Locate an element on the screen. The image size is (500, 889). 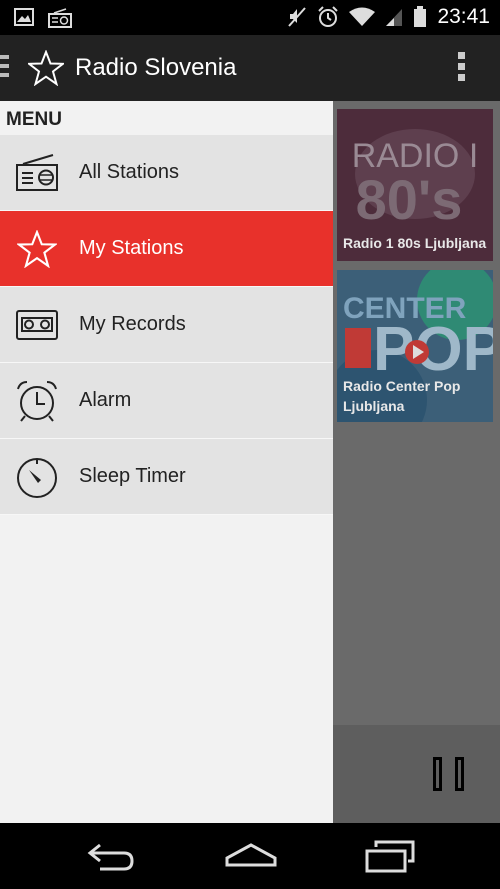
menu-item-my-records: My Records is located at coordinates (166, 325).